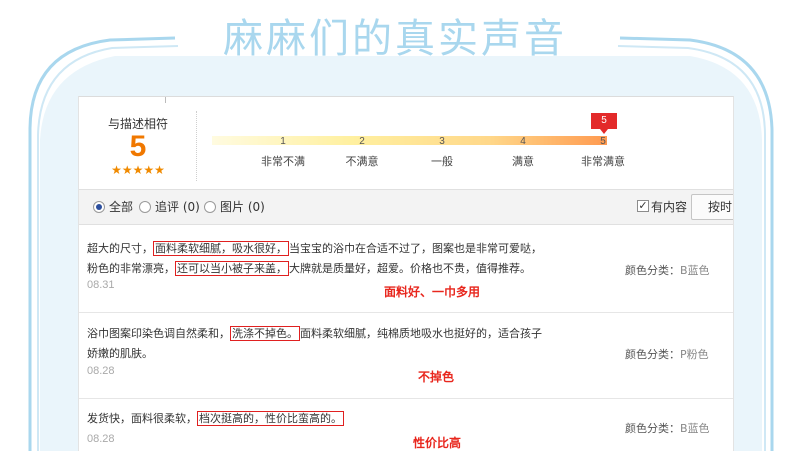 The width and height of the screenshot is (790, 451). What do you see at coordinates (603, 161) in the screenshot?
I see `scale-label: 非常满意` at bounding box center [603, 161].